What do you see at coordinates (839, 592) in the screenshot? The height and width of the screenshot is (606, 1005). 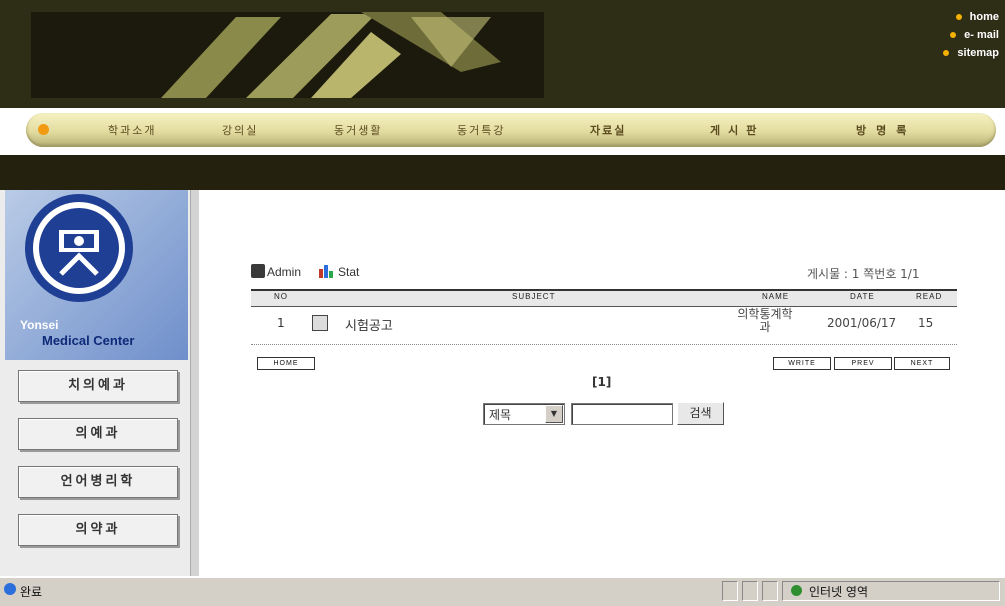 I see `zone-text: 인터넷 영역` at bounding box center [839, 592].